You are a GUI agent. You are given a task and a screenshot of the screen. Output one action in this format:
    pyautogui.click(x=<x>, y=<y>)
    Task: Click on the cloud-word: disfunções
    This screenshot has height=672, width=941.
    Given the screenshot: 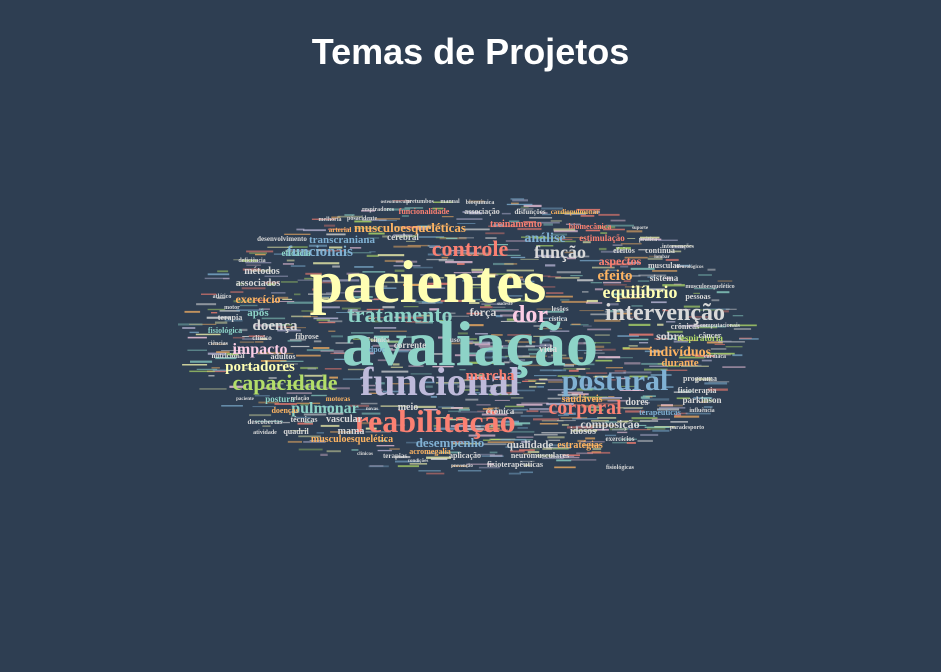 What is the action you would take?
    pyautogui.click(x=529, y=212)
    